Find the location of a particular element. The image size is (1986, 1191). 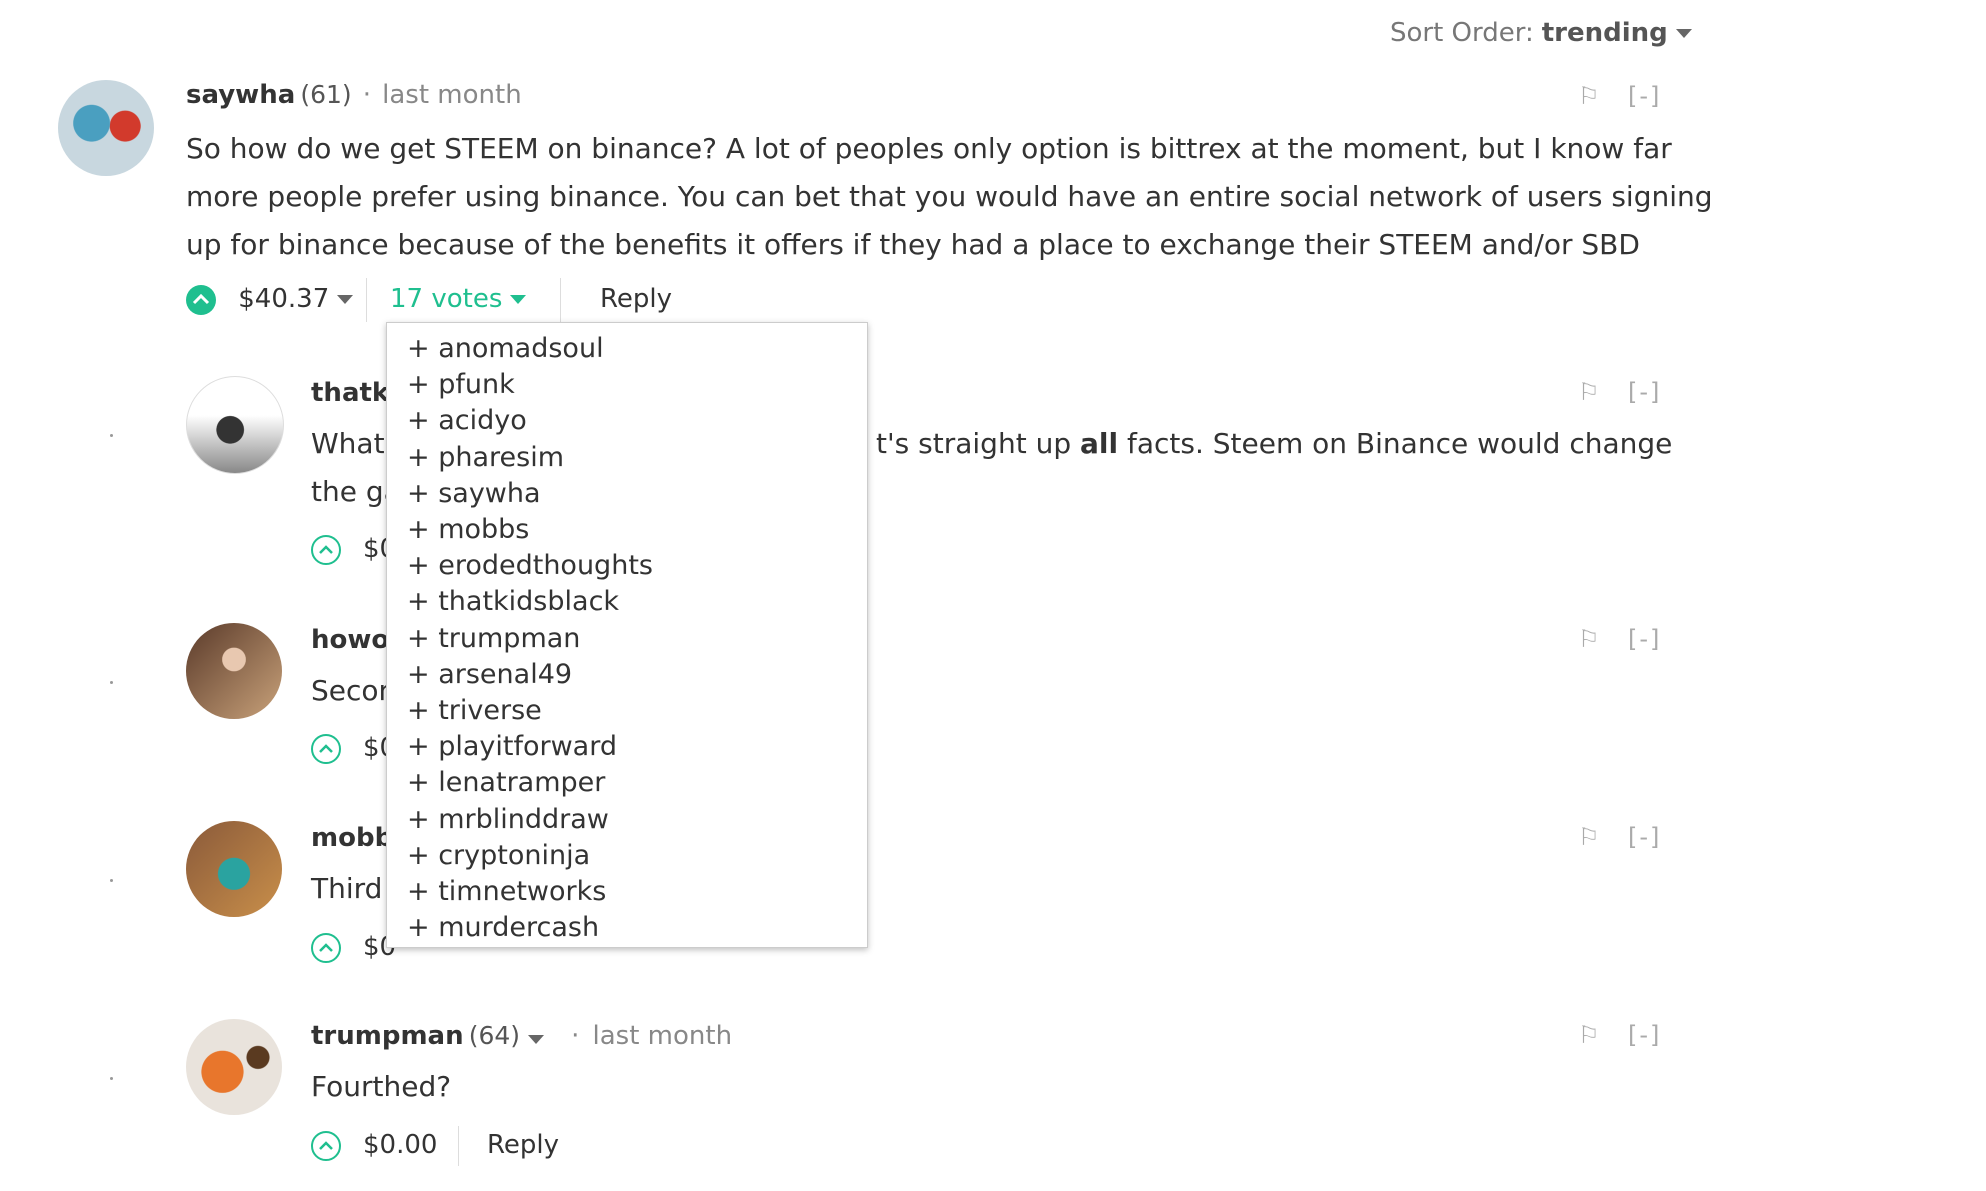

comment-body-line: What' is located at coordinates (352, 443).